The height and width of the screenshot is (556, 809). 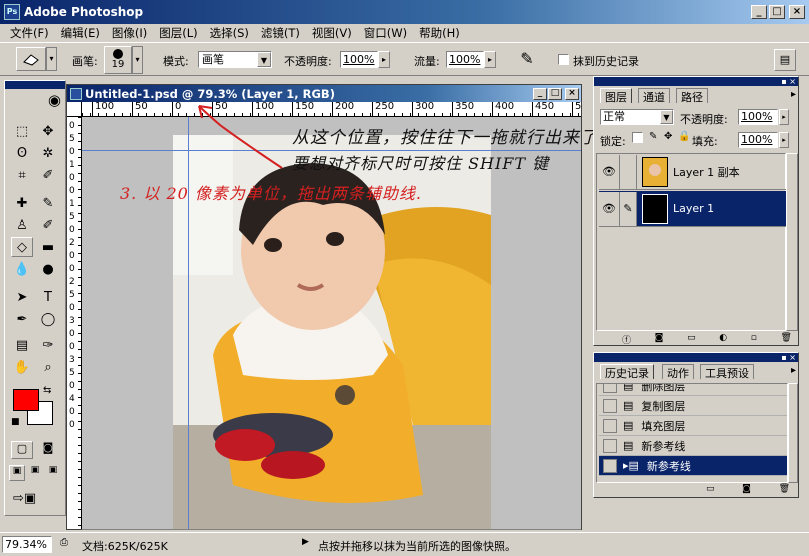 I want to click on layer-opacity-arrow-icon: ▸, so click(x=784, y=117).